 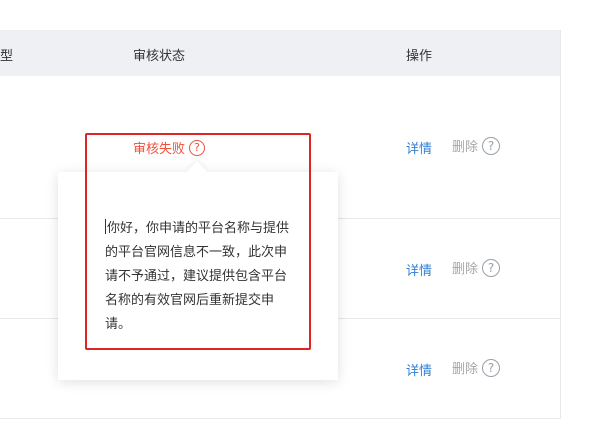 I want to click on delete-action-row-1: 删除 ?, so click(x=476, y=145).